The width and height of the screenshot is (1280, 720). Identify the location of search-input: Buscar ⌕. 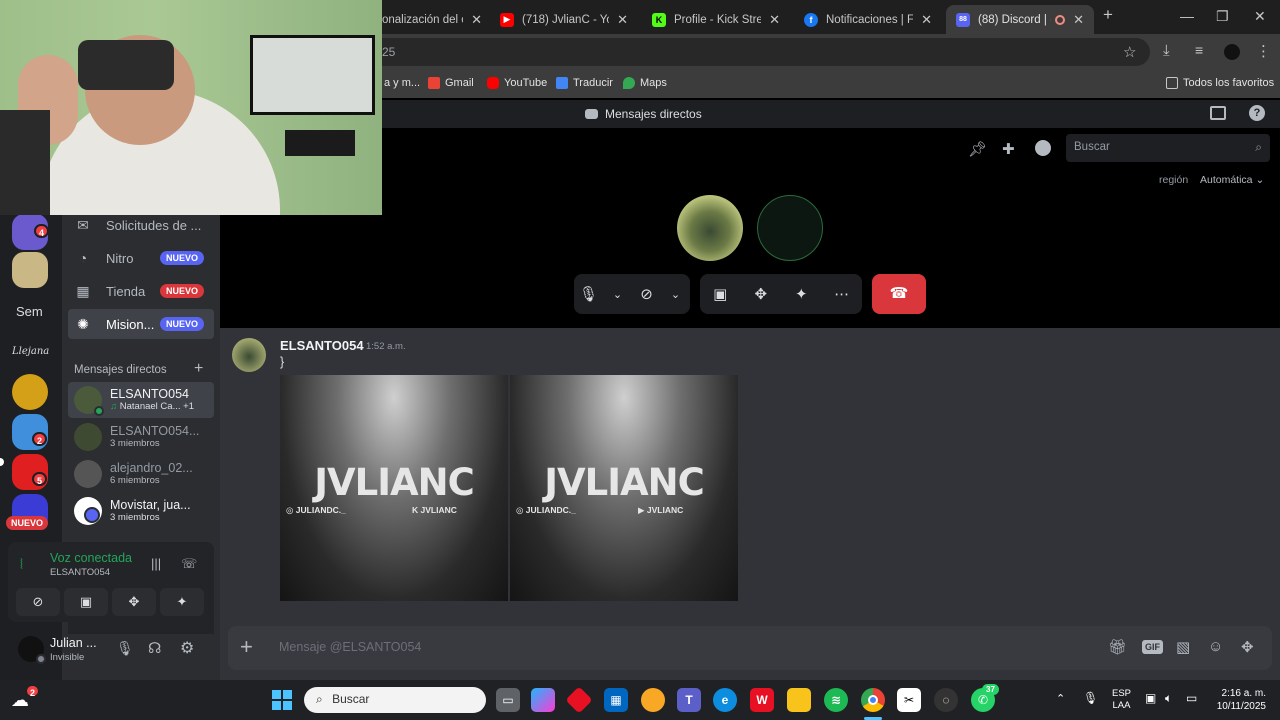
(1168, 148).